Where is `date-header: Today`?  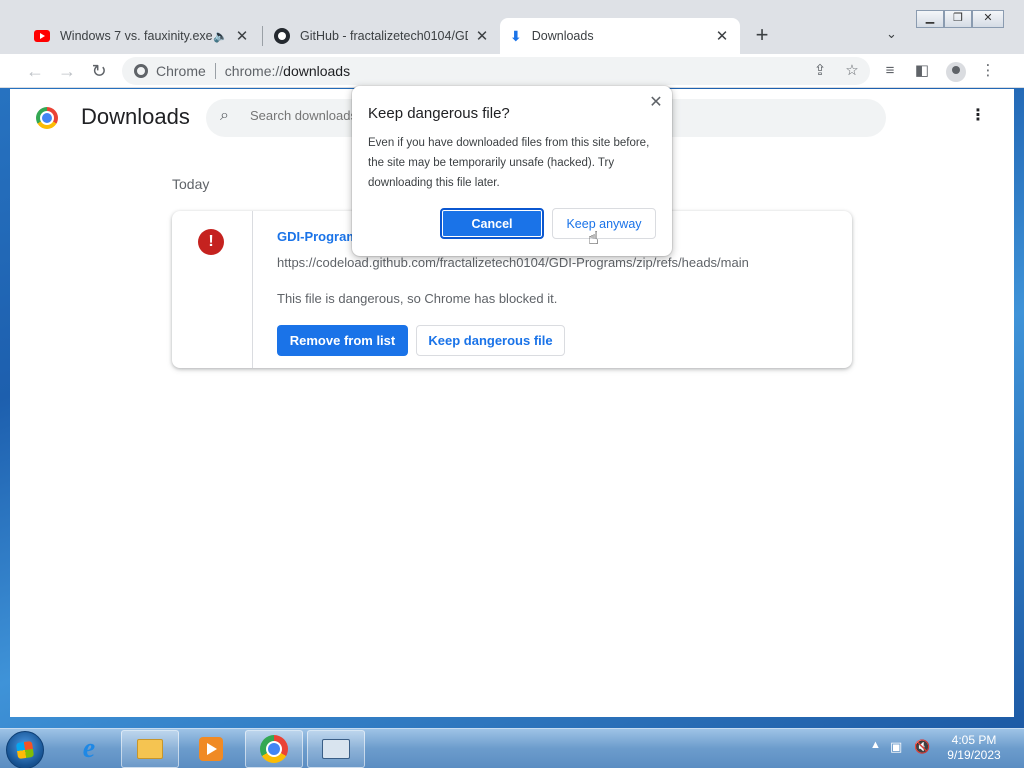 date-header: Today is located at coordinates (191, 184).